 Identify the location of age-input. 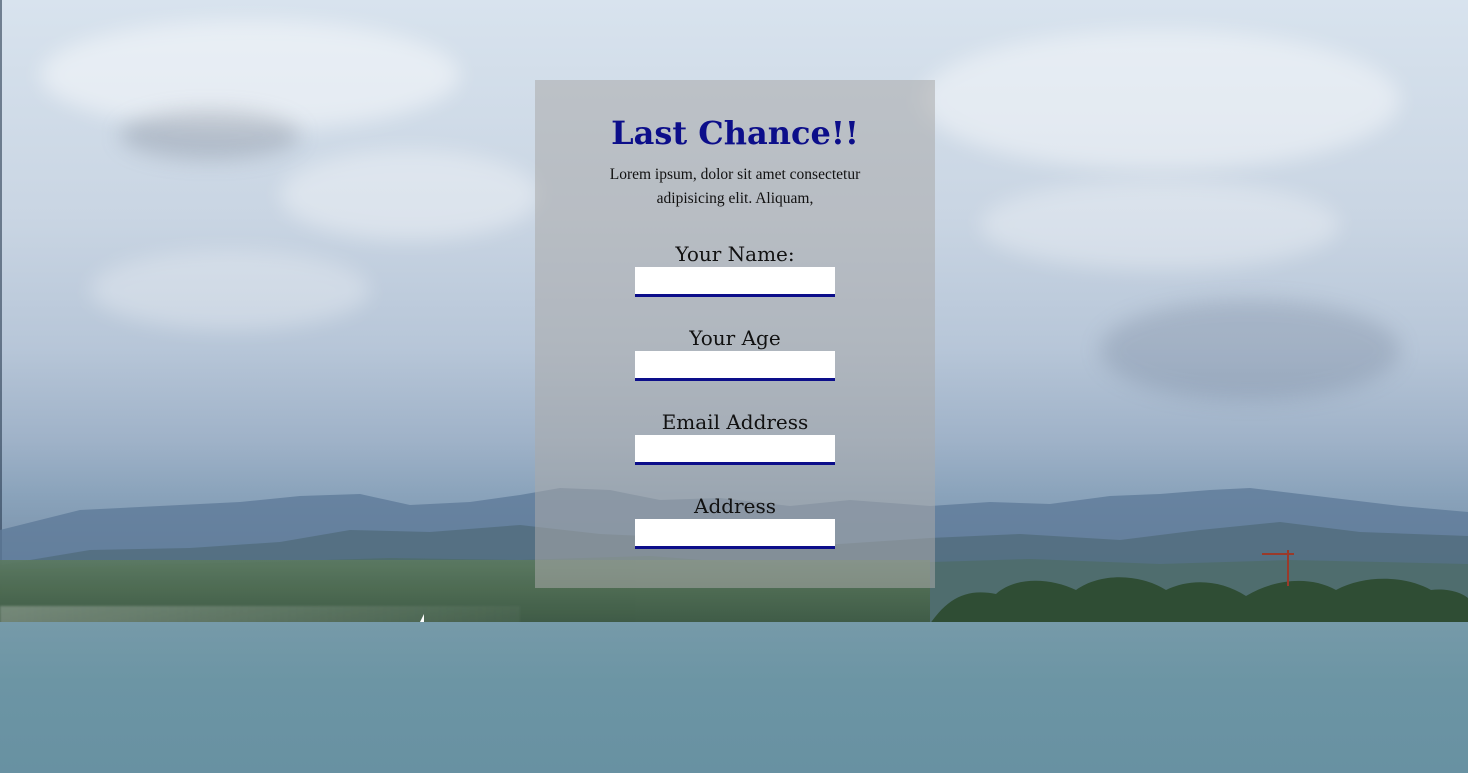
(735, 366).